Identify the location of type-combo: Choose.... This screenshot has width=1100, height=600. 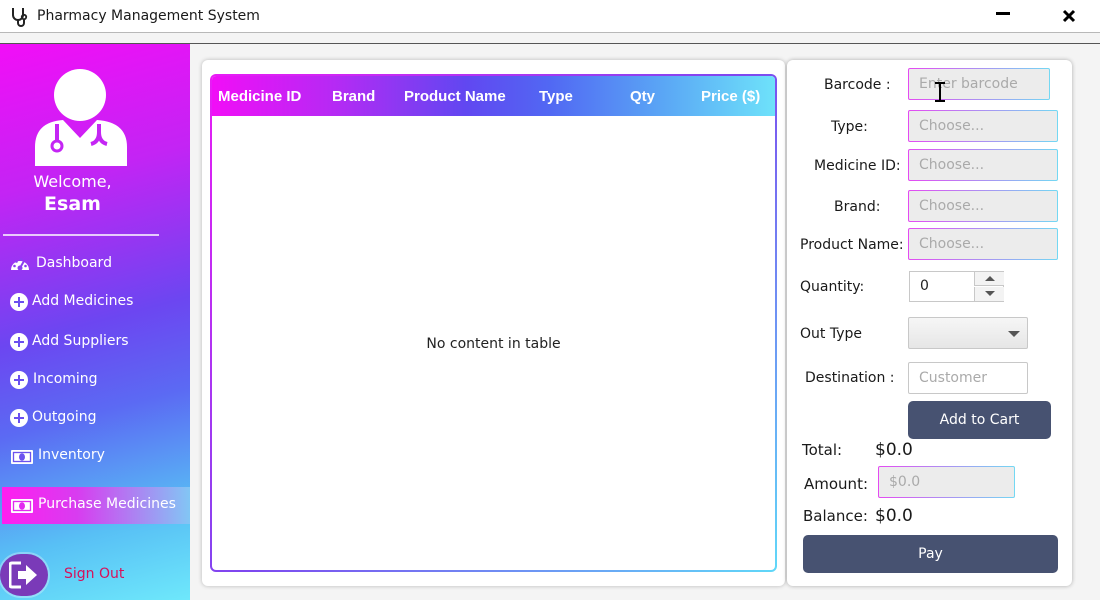
(983, 126).